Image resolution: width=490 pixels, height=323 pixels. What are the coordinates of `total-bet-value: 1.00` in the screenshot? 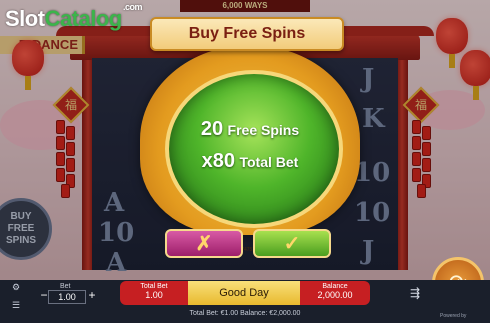 It's located at (154, 295).